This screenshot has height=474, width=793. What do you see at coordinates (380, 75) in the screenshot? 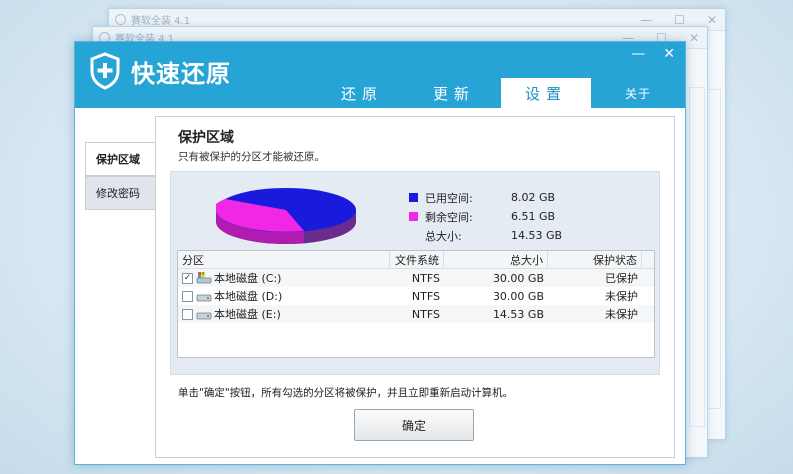
I see `tab-bar: 还原 更新 设置 关于` at bounding box center [380, 75].